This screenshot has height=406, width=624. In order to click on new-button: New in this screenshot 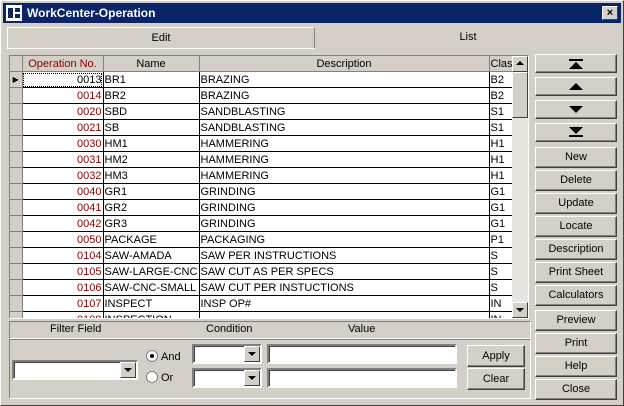, I will do `click(576, 157)`.